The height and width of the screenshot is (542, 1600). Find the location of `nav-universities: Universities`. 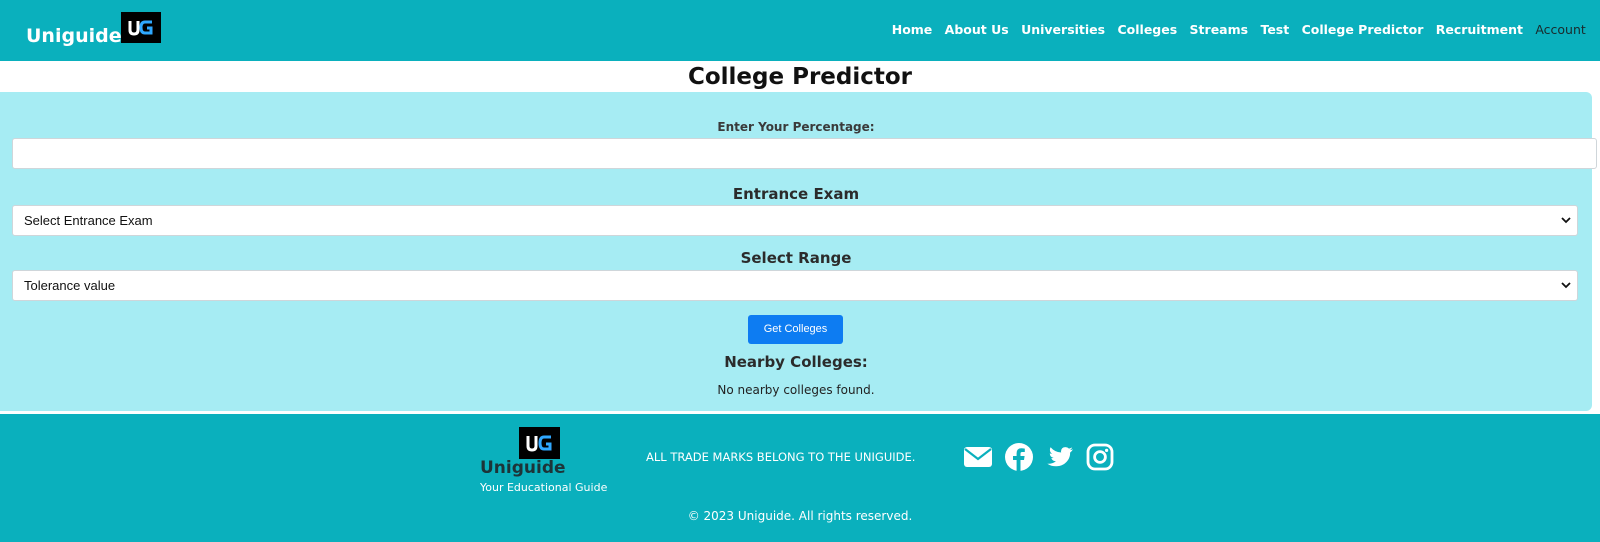

nav-universities: Universities is located at coordinates (1063, 29).